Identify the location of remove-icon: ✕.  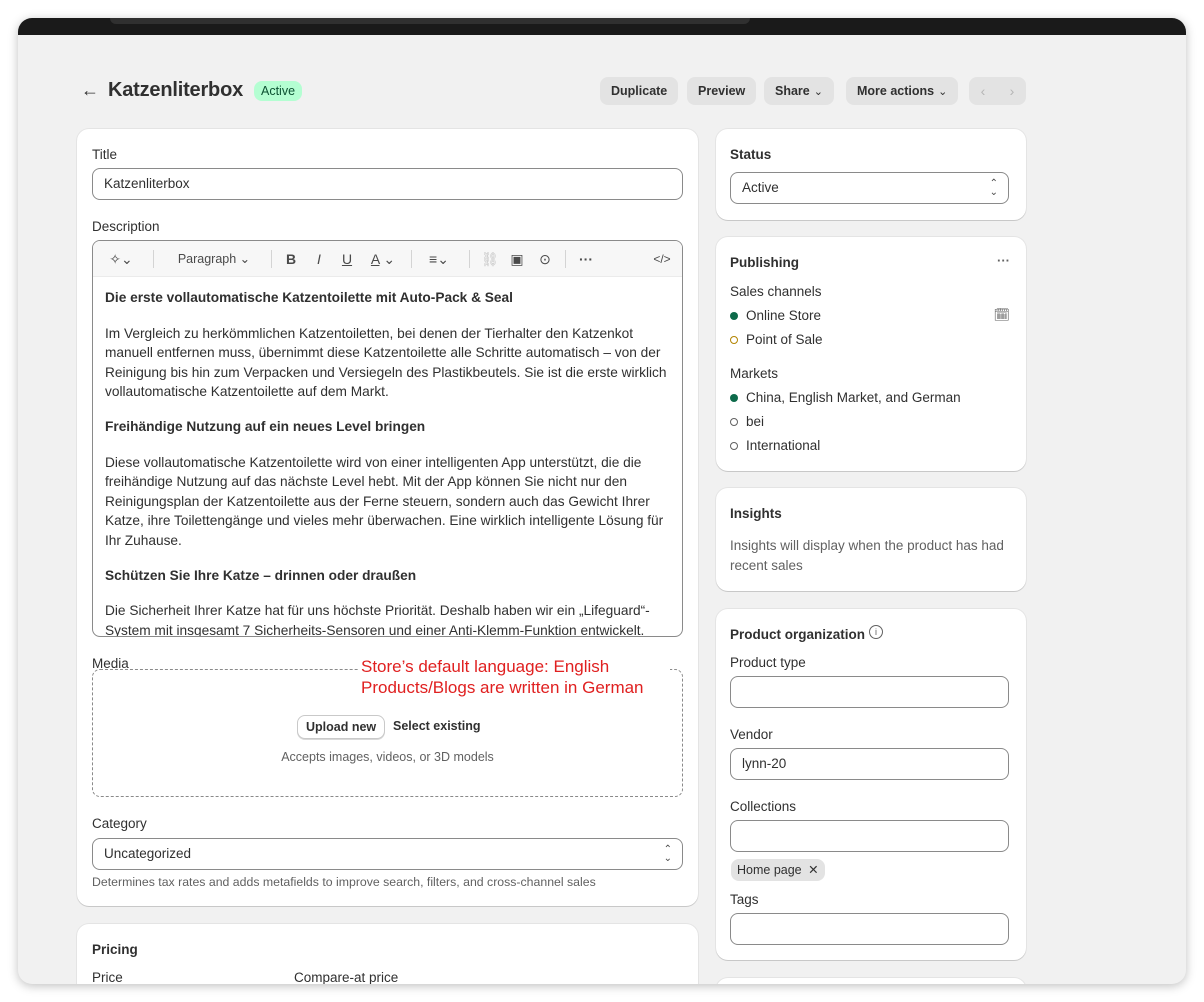
(813, 870).